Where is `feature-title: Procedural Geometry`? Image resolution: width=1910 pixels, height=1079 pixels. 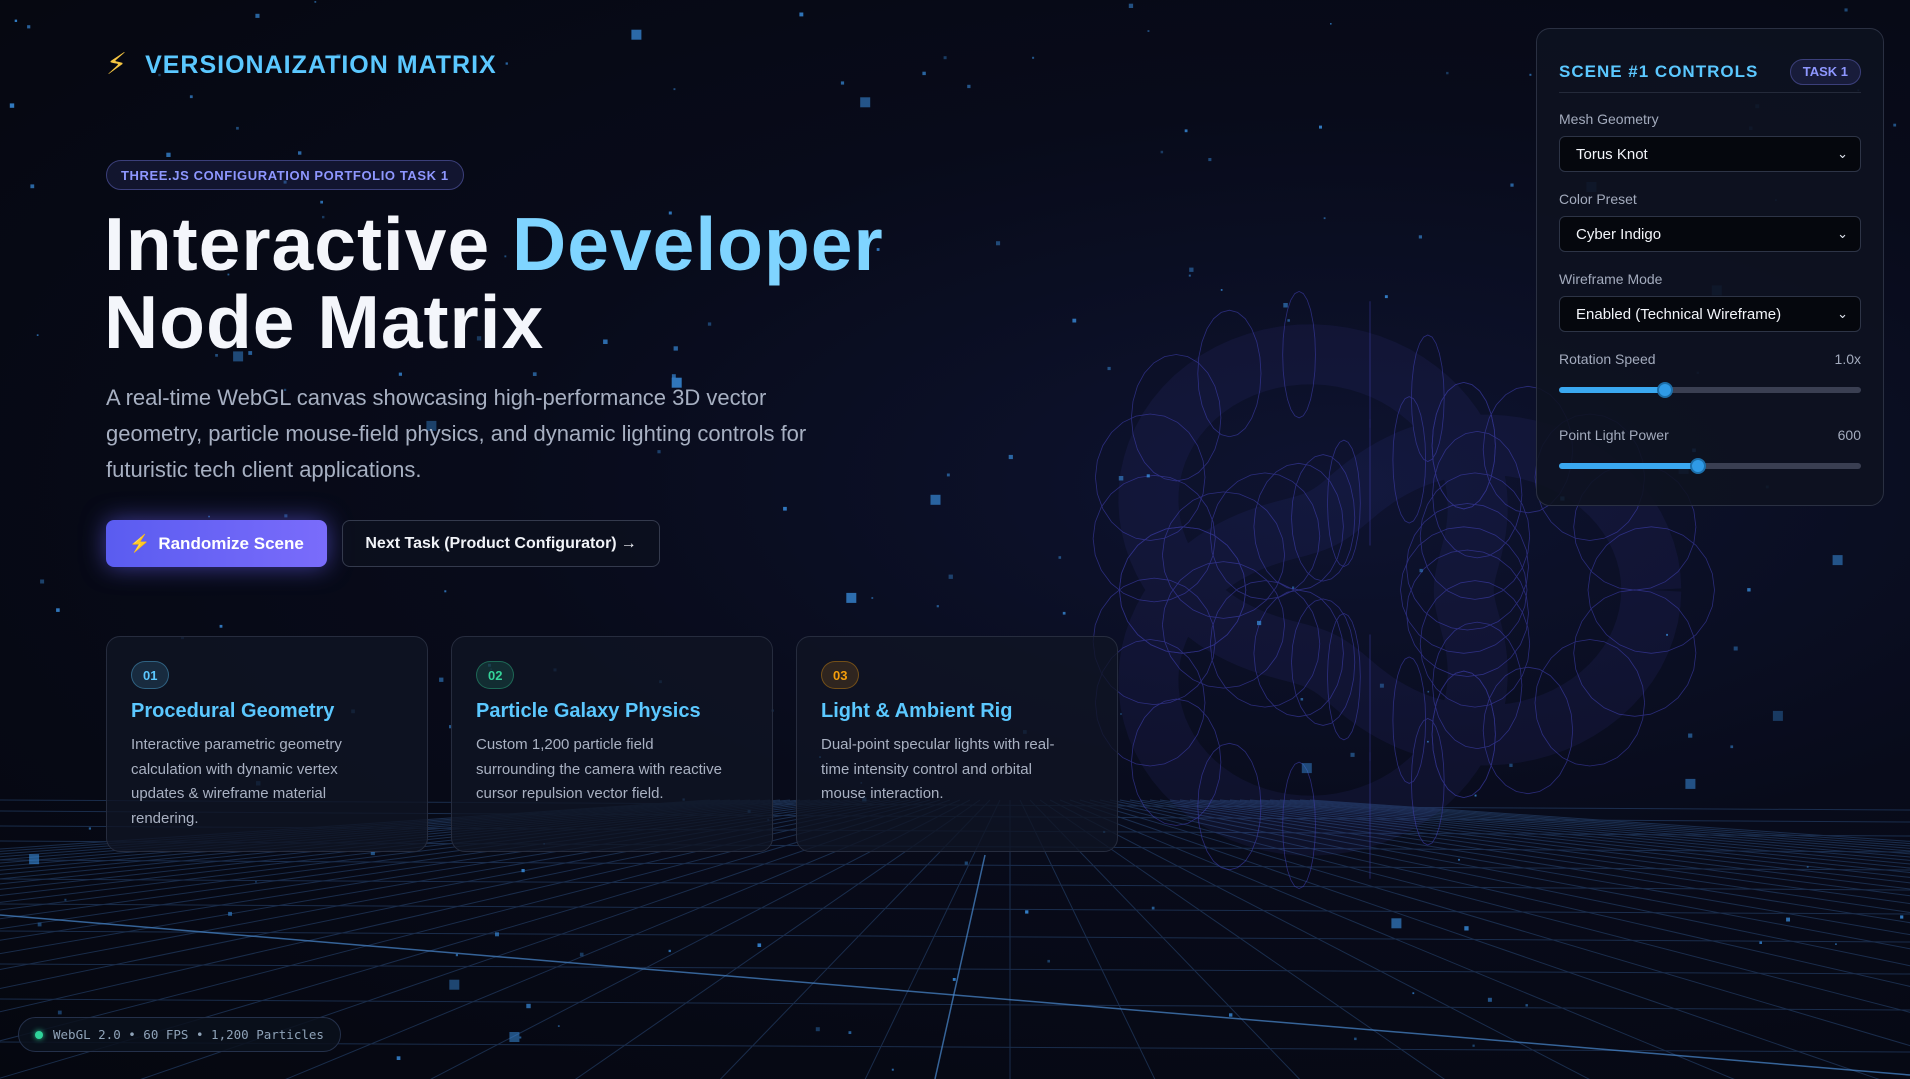
feature-title: Procedural Geometry is located at coordinates (233, 711).